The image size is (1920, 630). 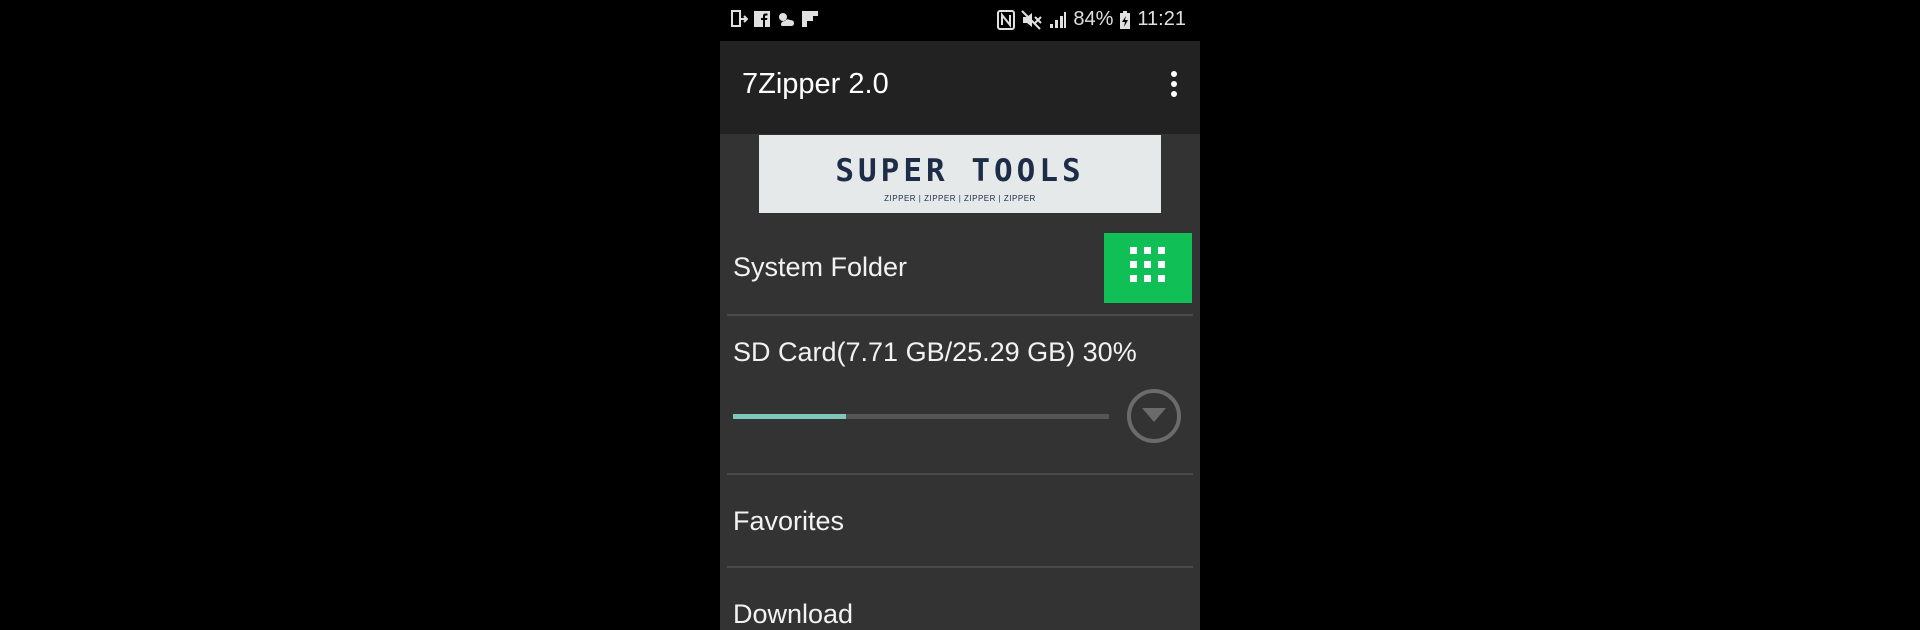 What do you see at coordinates (1161, 19) in the screenshot?
I see `clock: 11:21` at bounding box center [1161, 19].